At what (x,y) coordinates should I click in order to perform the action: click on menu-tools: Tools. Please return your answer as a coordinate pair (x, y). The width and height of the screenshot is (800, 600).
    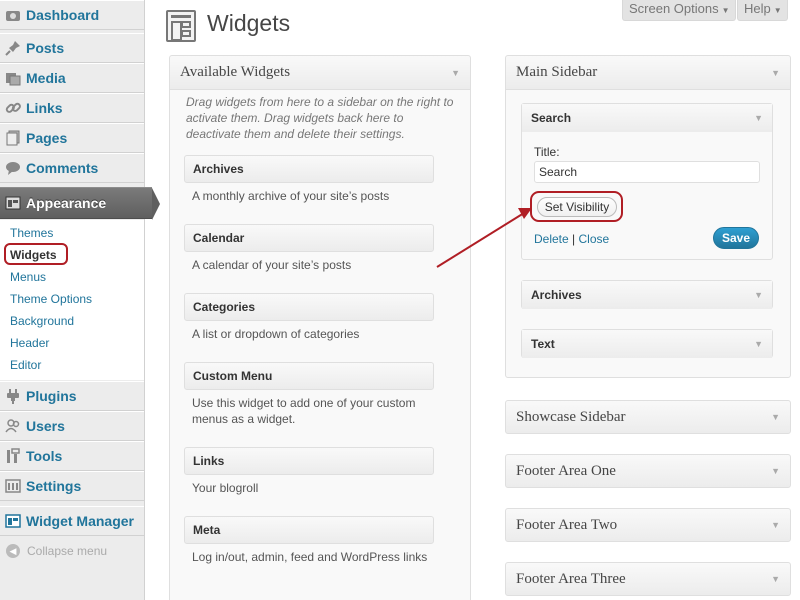
    Looking at the image, I should click on (72, 456).